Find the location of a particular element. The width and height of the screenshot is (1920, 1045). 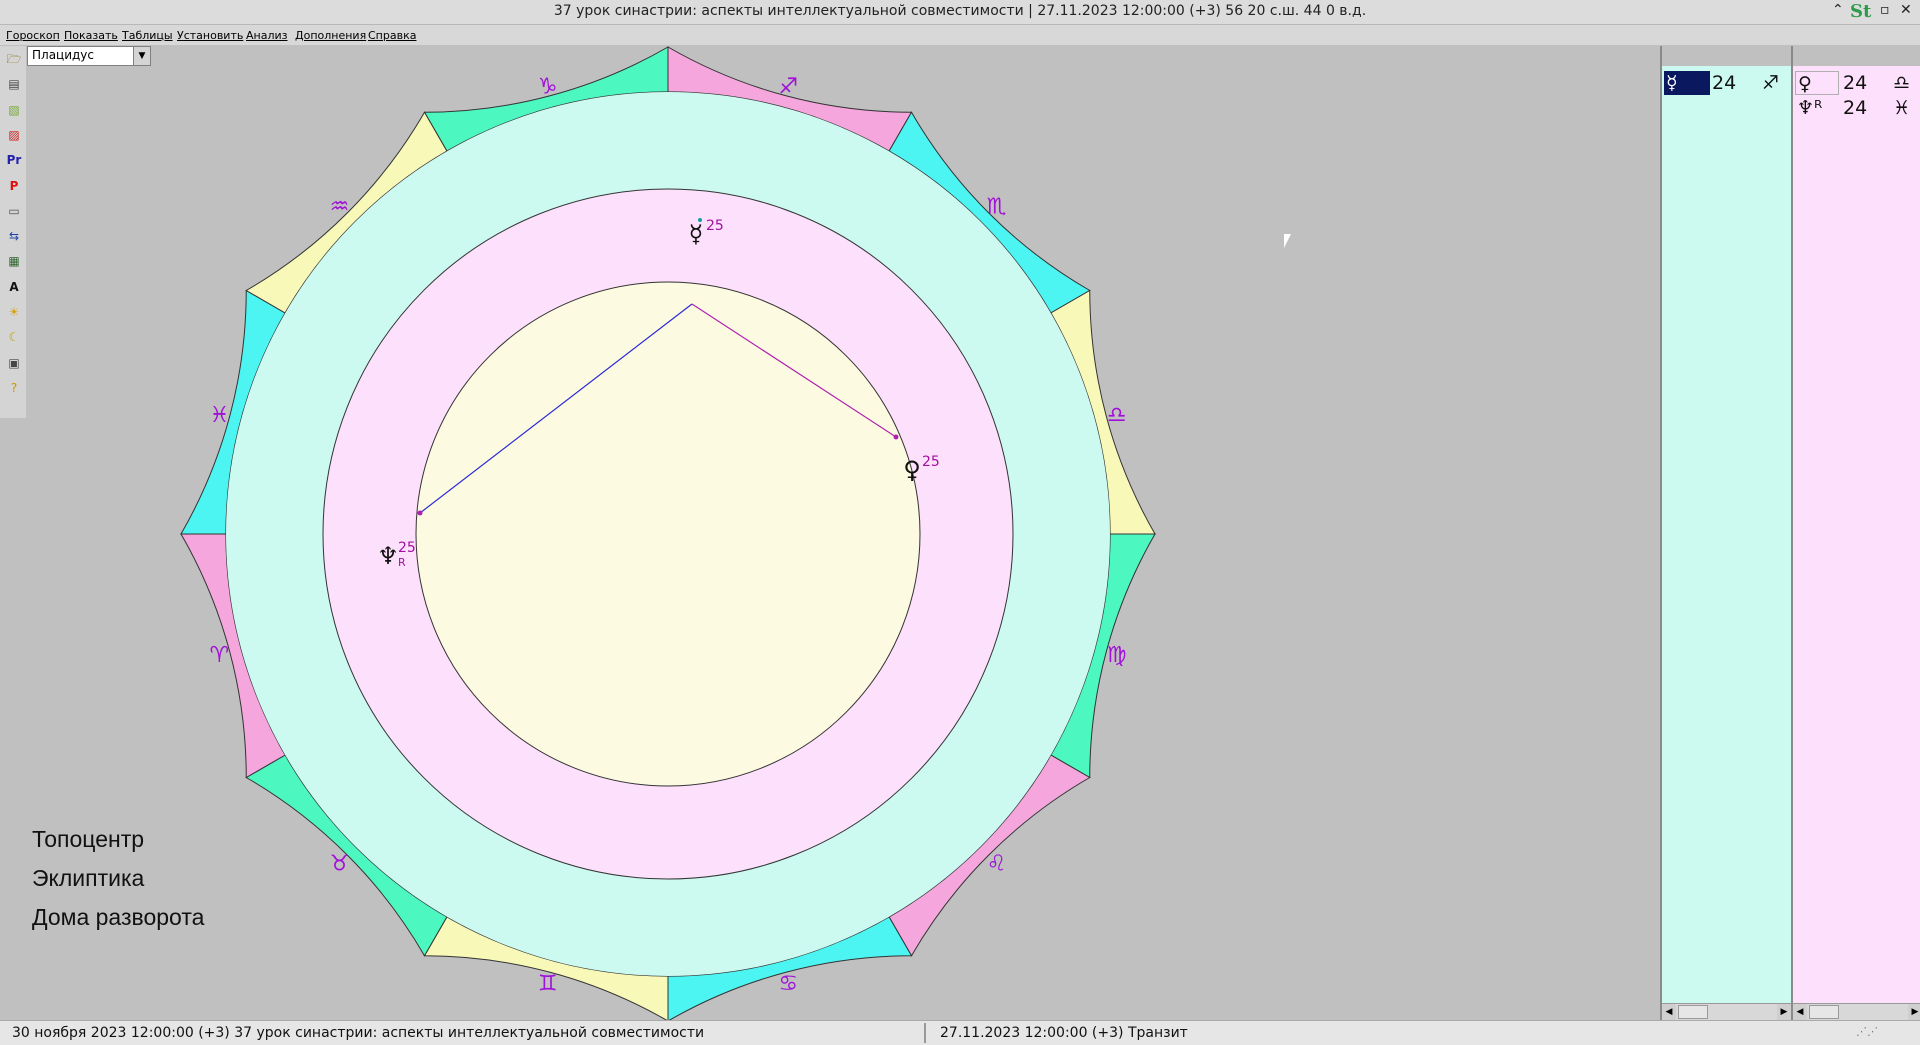

table-row: ♆ᴿ 24 ♓ is located at coordinates (1856, 108).